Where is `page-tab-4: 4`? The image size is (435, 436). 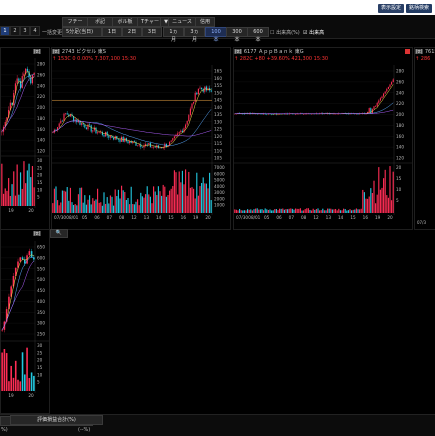 page-tab-4: 4 is located at coordinates (35, 31).